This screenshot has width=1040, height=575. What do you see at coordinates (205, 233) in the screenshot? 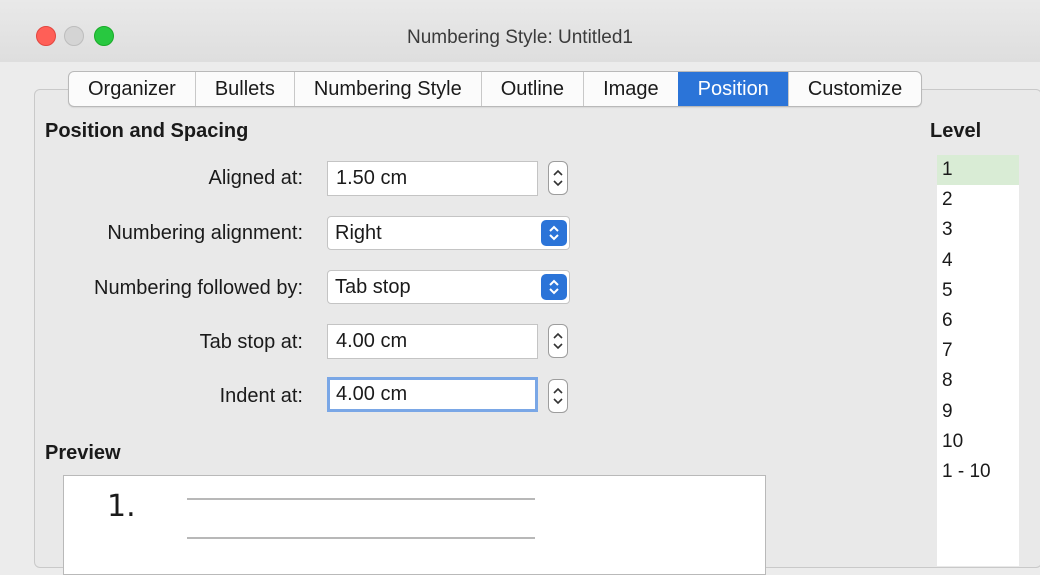
I see `numbering-alignment-label: Numbering alignment:` at bounding box center [205, 233].